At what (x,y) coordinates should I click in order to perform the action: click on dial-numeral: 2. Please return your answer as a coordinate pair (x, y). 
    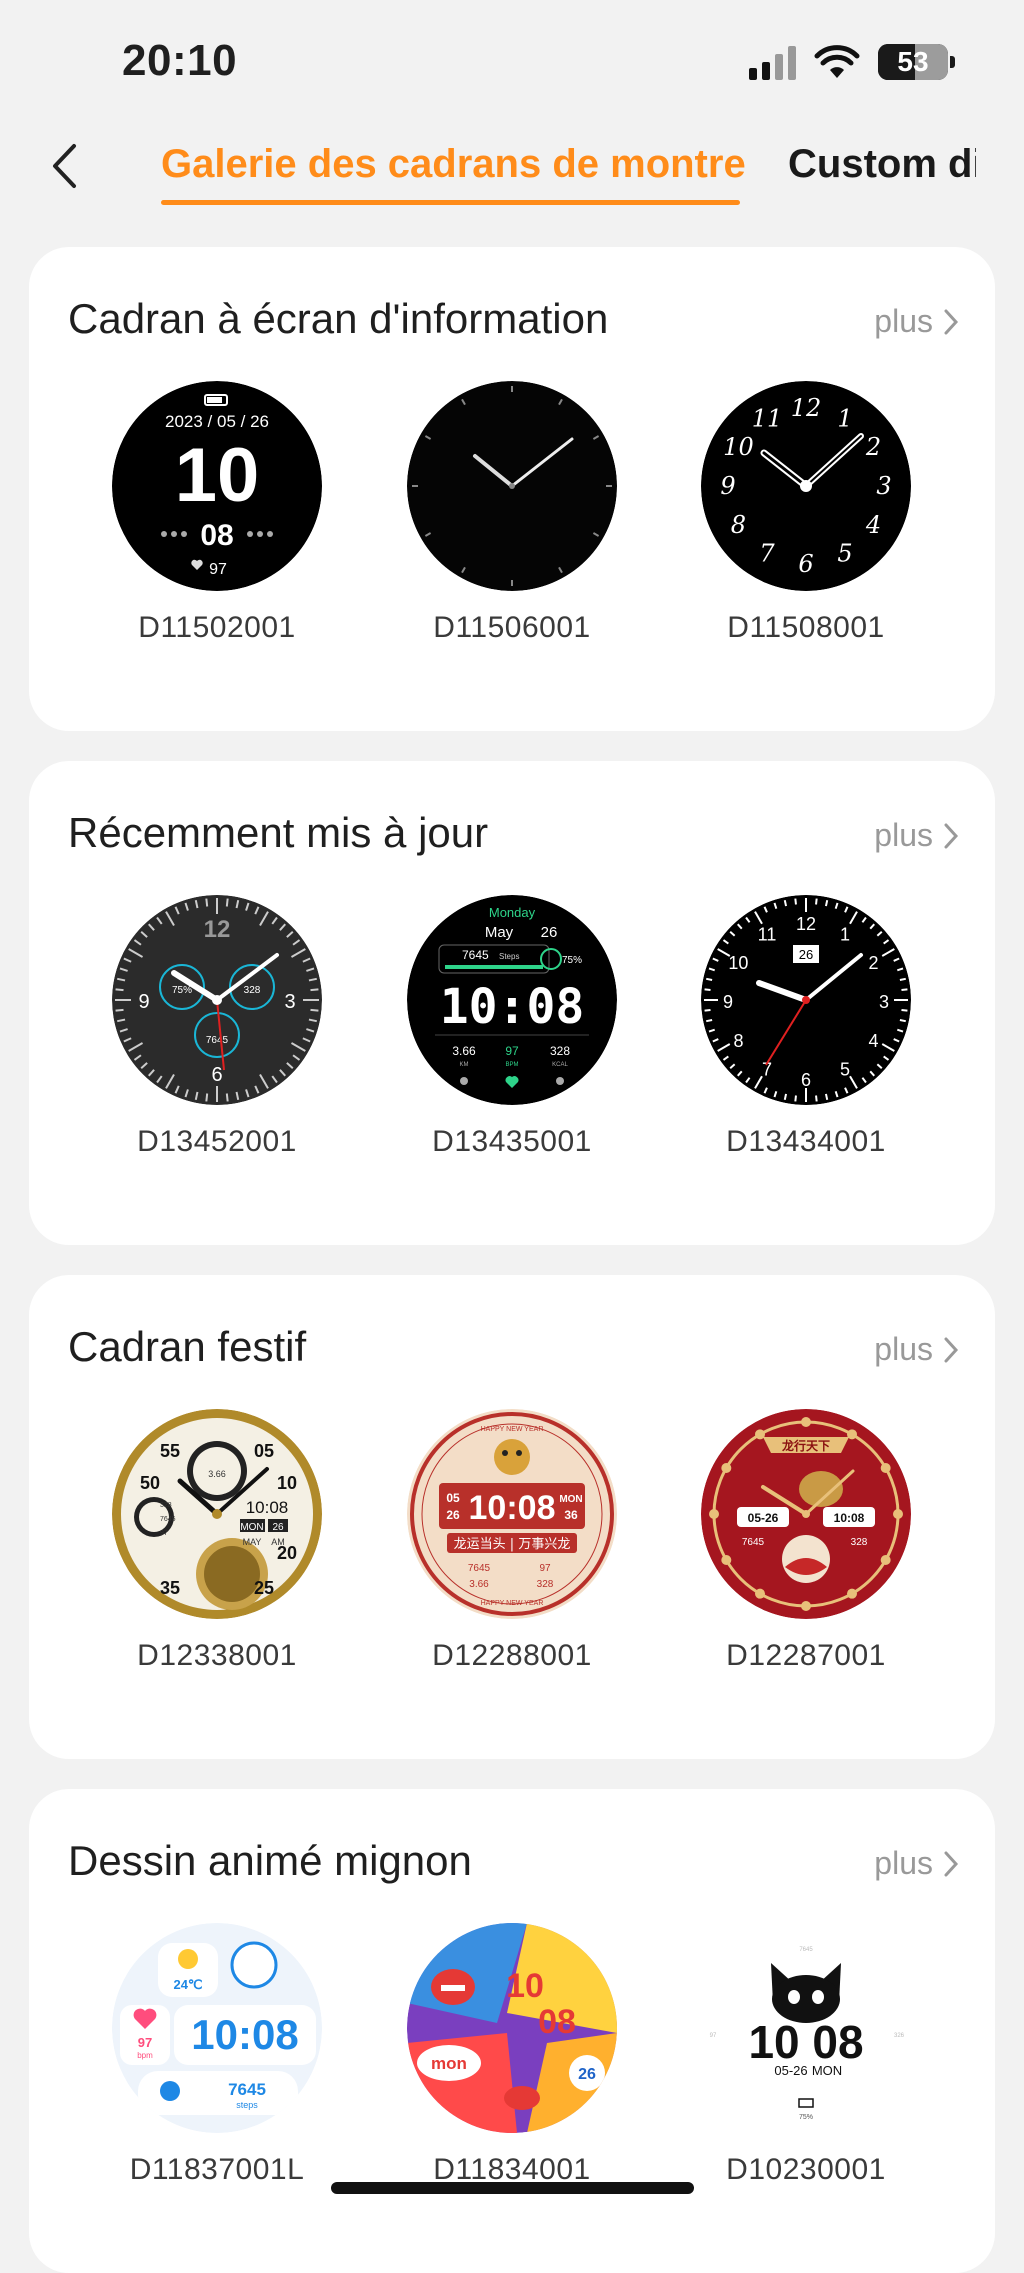
    Looking at the image, I should click on (874, 963).